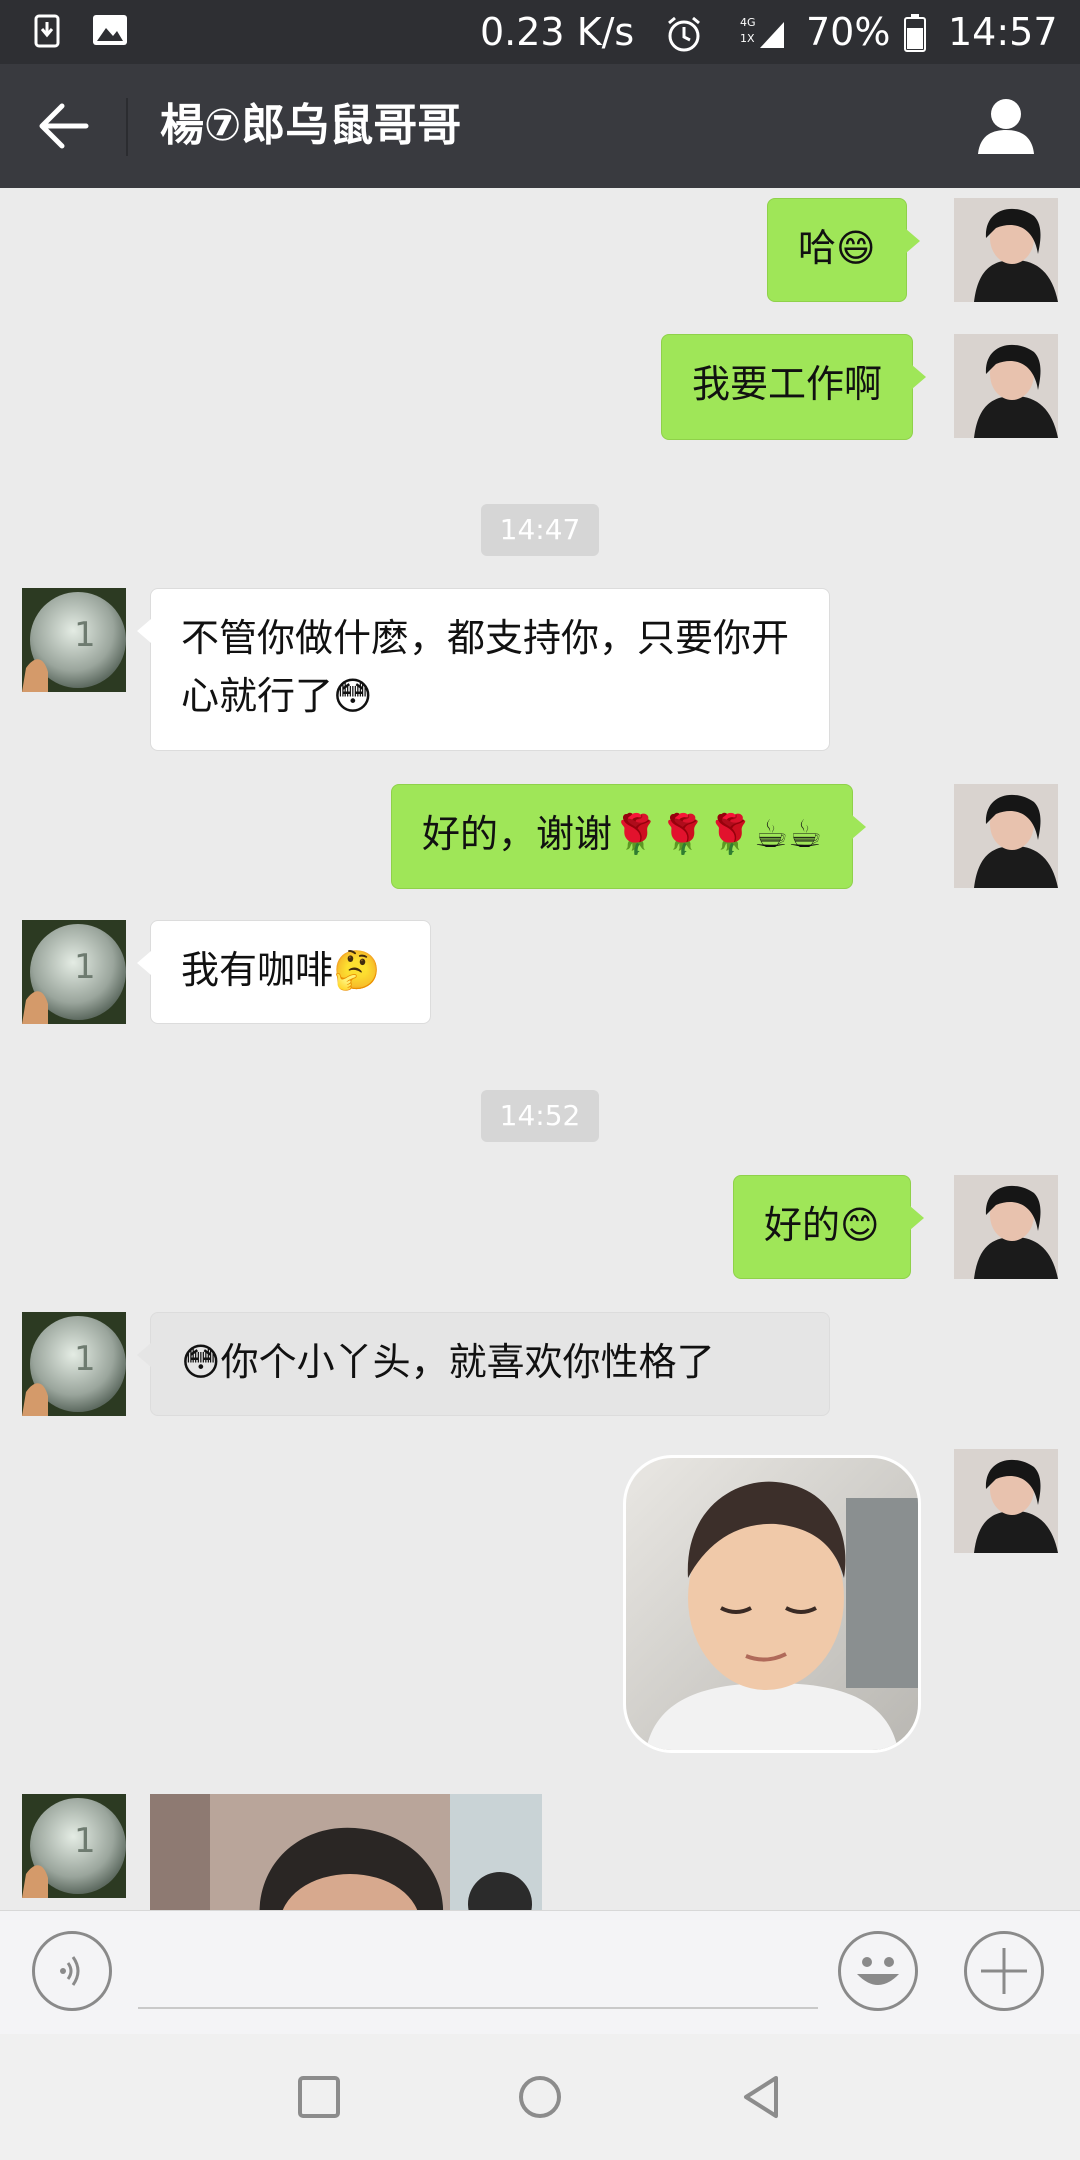 The image size is (1080, 2160). I want to click on sticker-message, so click(772, 1604).